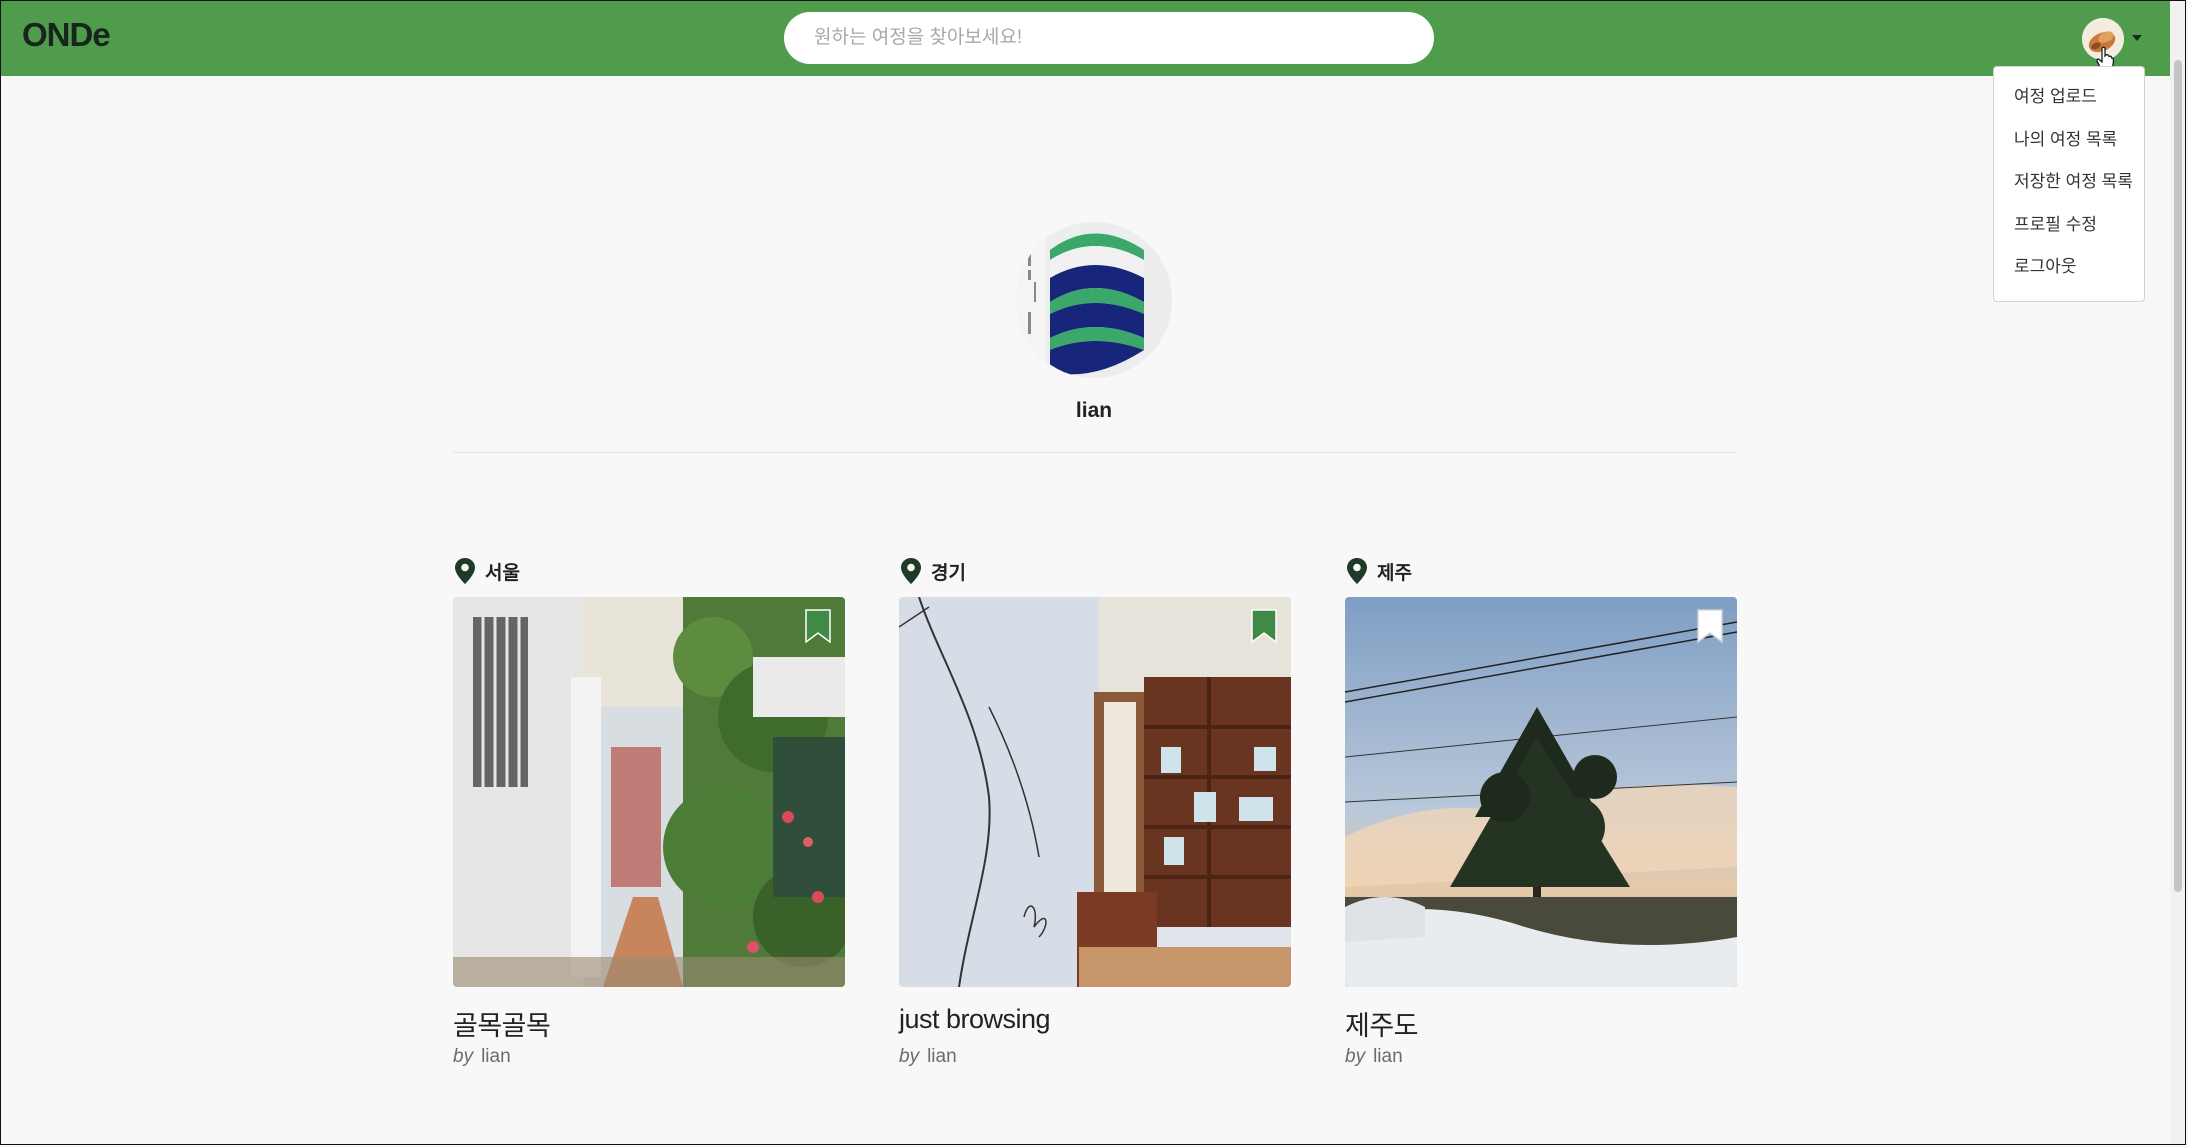  Describe the element at coordinates (2178, 476) in the screenshot. I see `scrollbar-thumb` at that location.